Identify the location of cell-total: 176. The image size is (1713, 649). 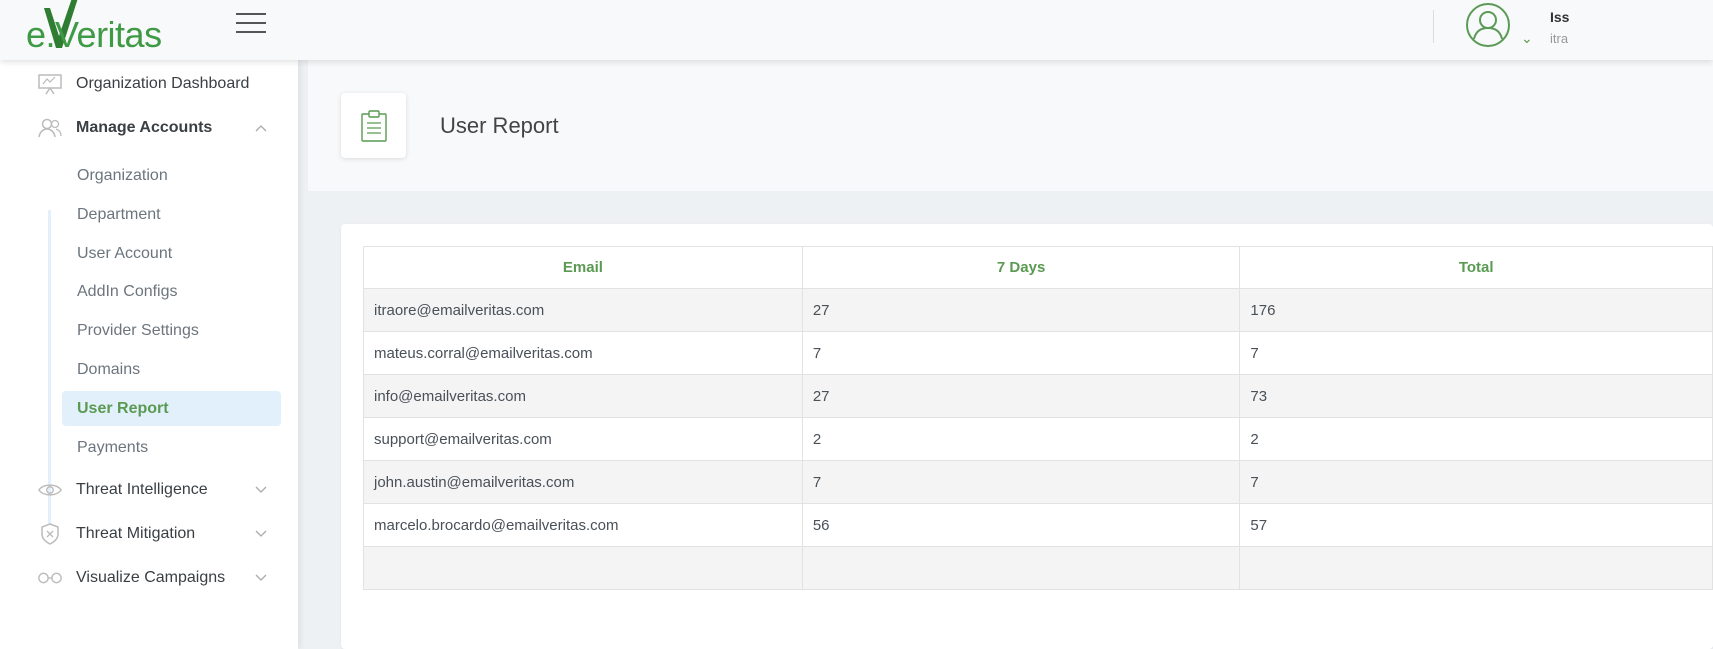
(1476, 310).